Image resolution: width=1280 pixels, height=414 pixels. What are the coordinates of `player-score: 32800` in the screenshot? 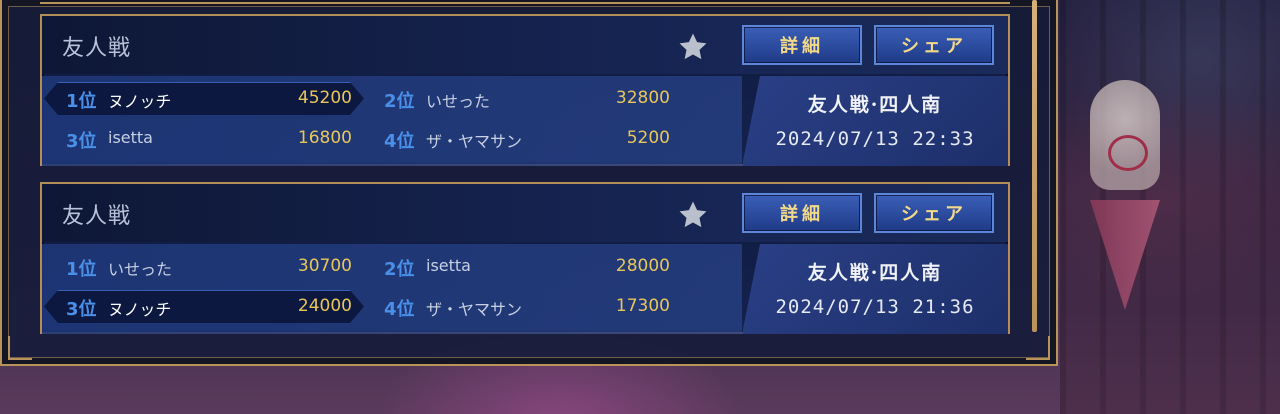 It's located at (642, 98).